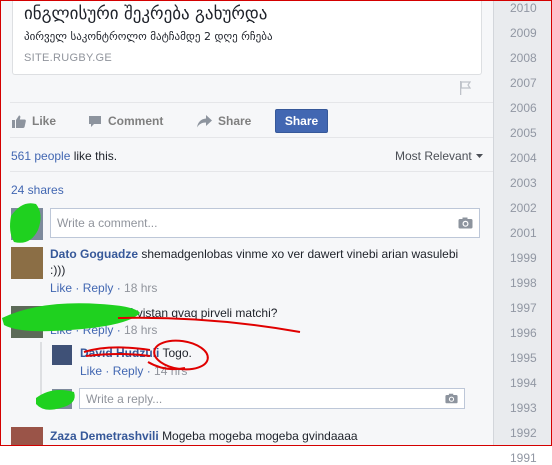  I want to click on link-title: ინგლისური შეკრება გახურდა, so click(145, 14).